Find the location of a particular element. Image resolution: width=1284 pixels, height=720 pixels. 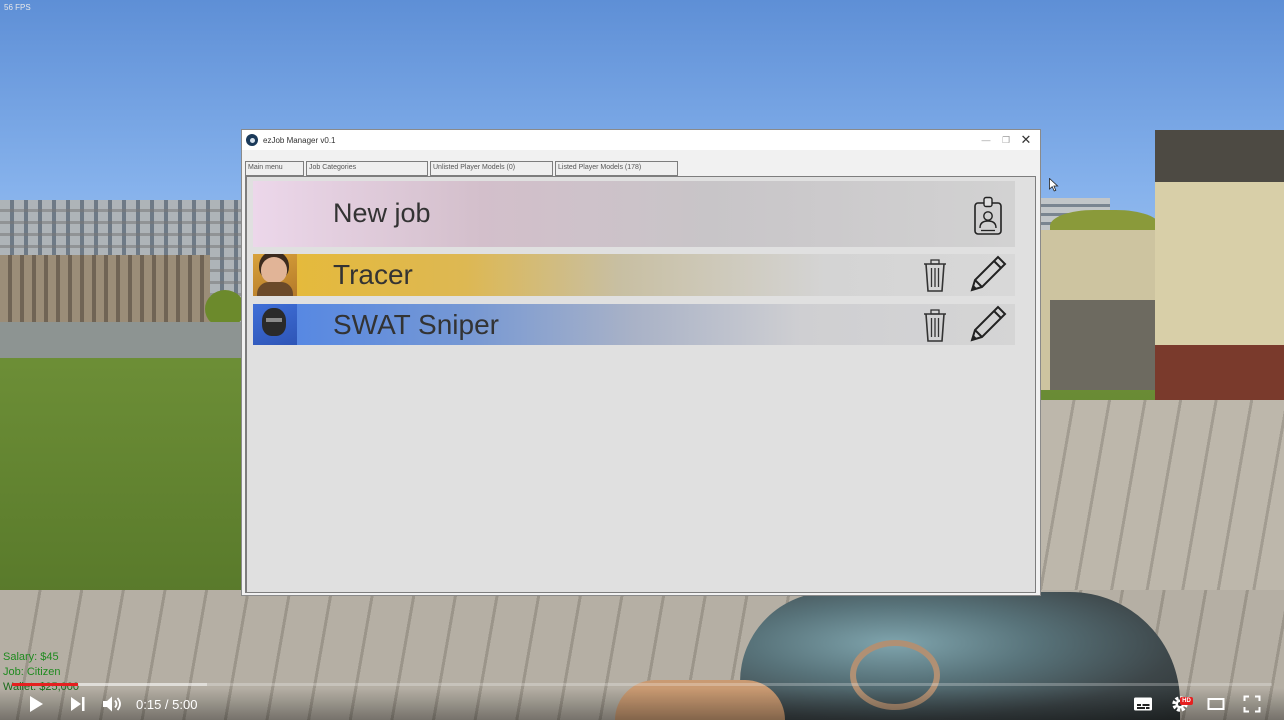

job-row-tracer: Tracer is located at coordinates (634, 275).